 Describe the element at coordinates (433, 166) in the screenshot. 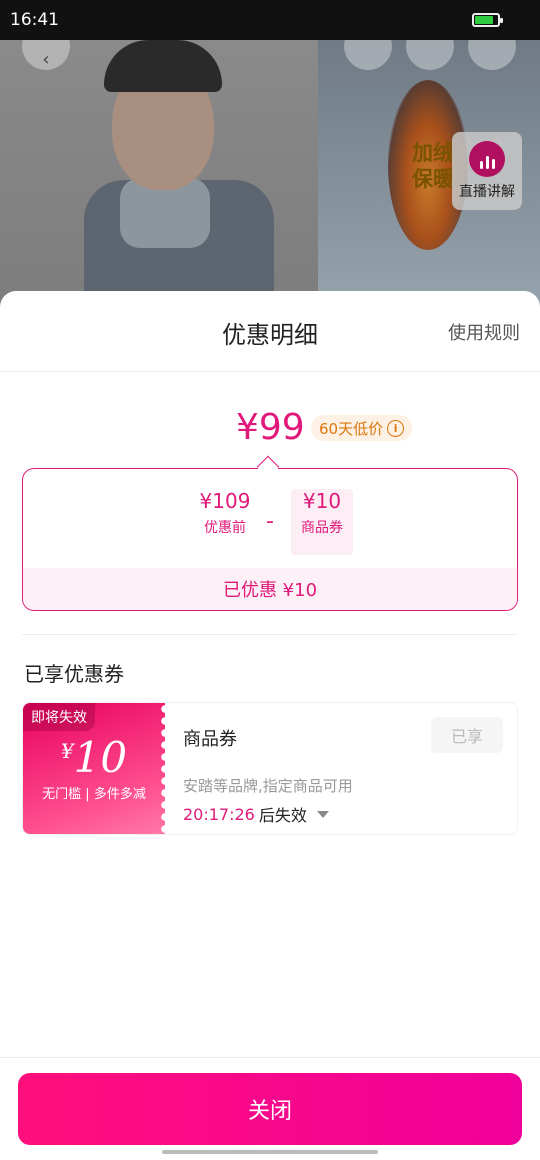

I see `promo-overlay-text: 加绒 保暖` at that location.